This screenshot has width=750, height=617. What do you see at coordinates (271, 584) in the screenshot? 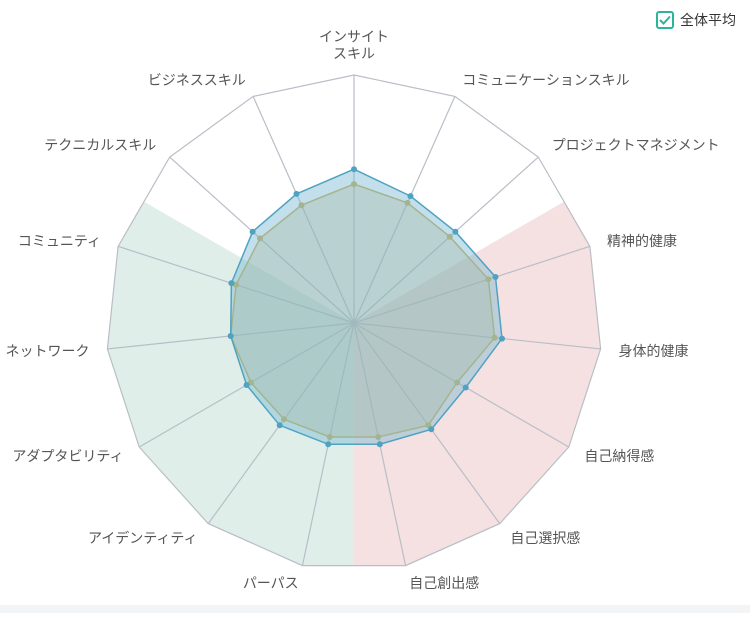
I see `axis-label: パーパス` at bounding box center [271, 584].